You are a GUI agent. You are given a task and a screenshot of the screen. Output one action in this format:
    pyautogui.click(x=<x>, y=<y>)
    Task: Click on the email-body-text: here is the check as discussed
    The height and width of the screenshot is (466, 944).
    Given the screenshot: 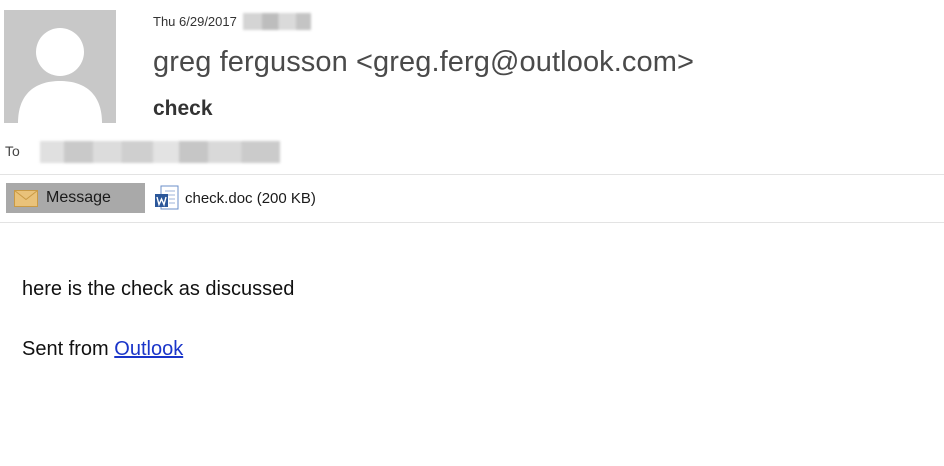 What is the action you would take?
    pyautogui.click(x=158, y=289)
    